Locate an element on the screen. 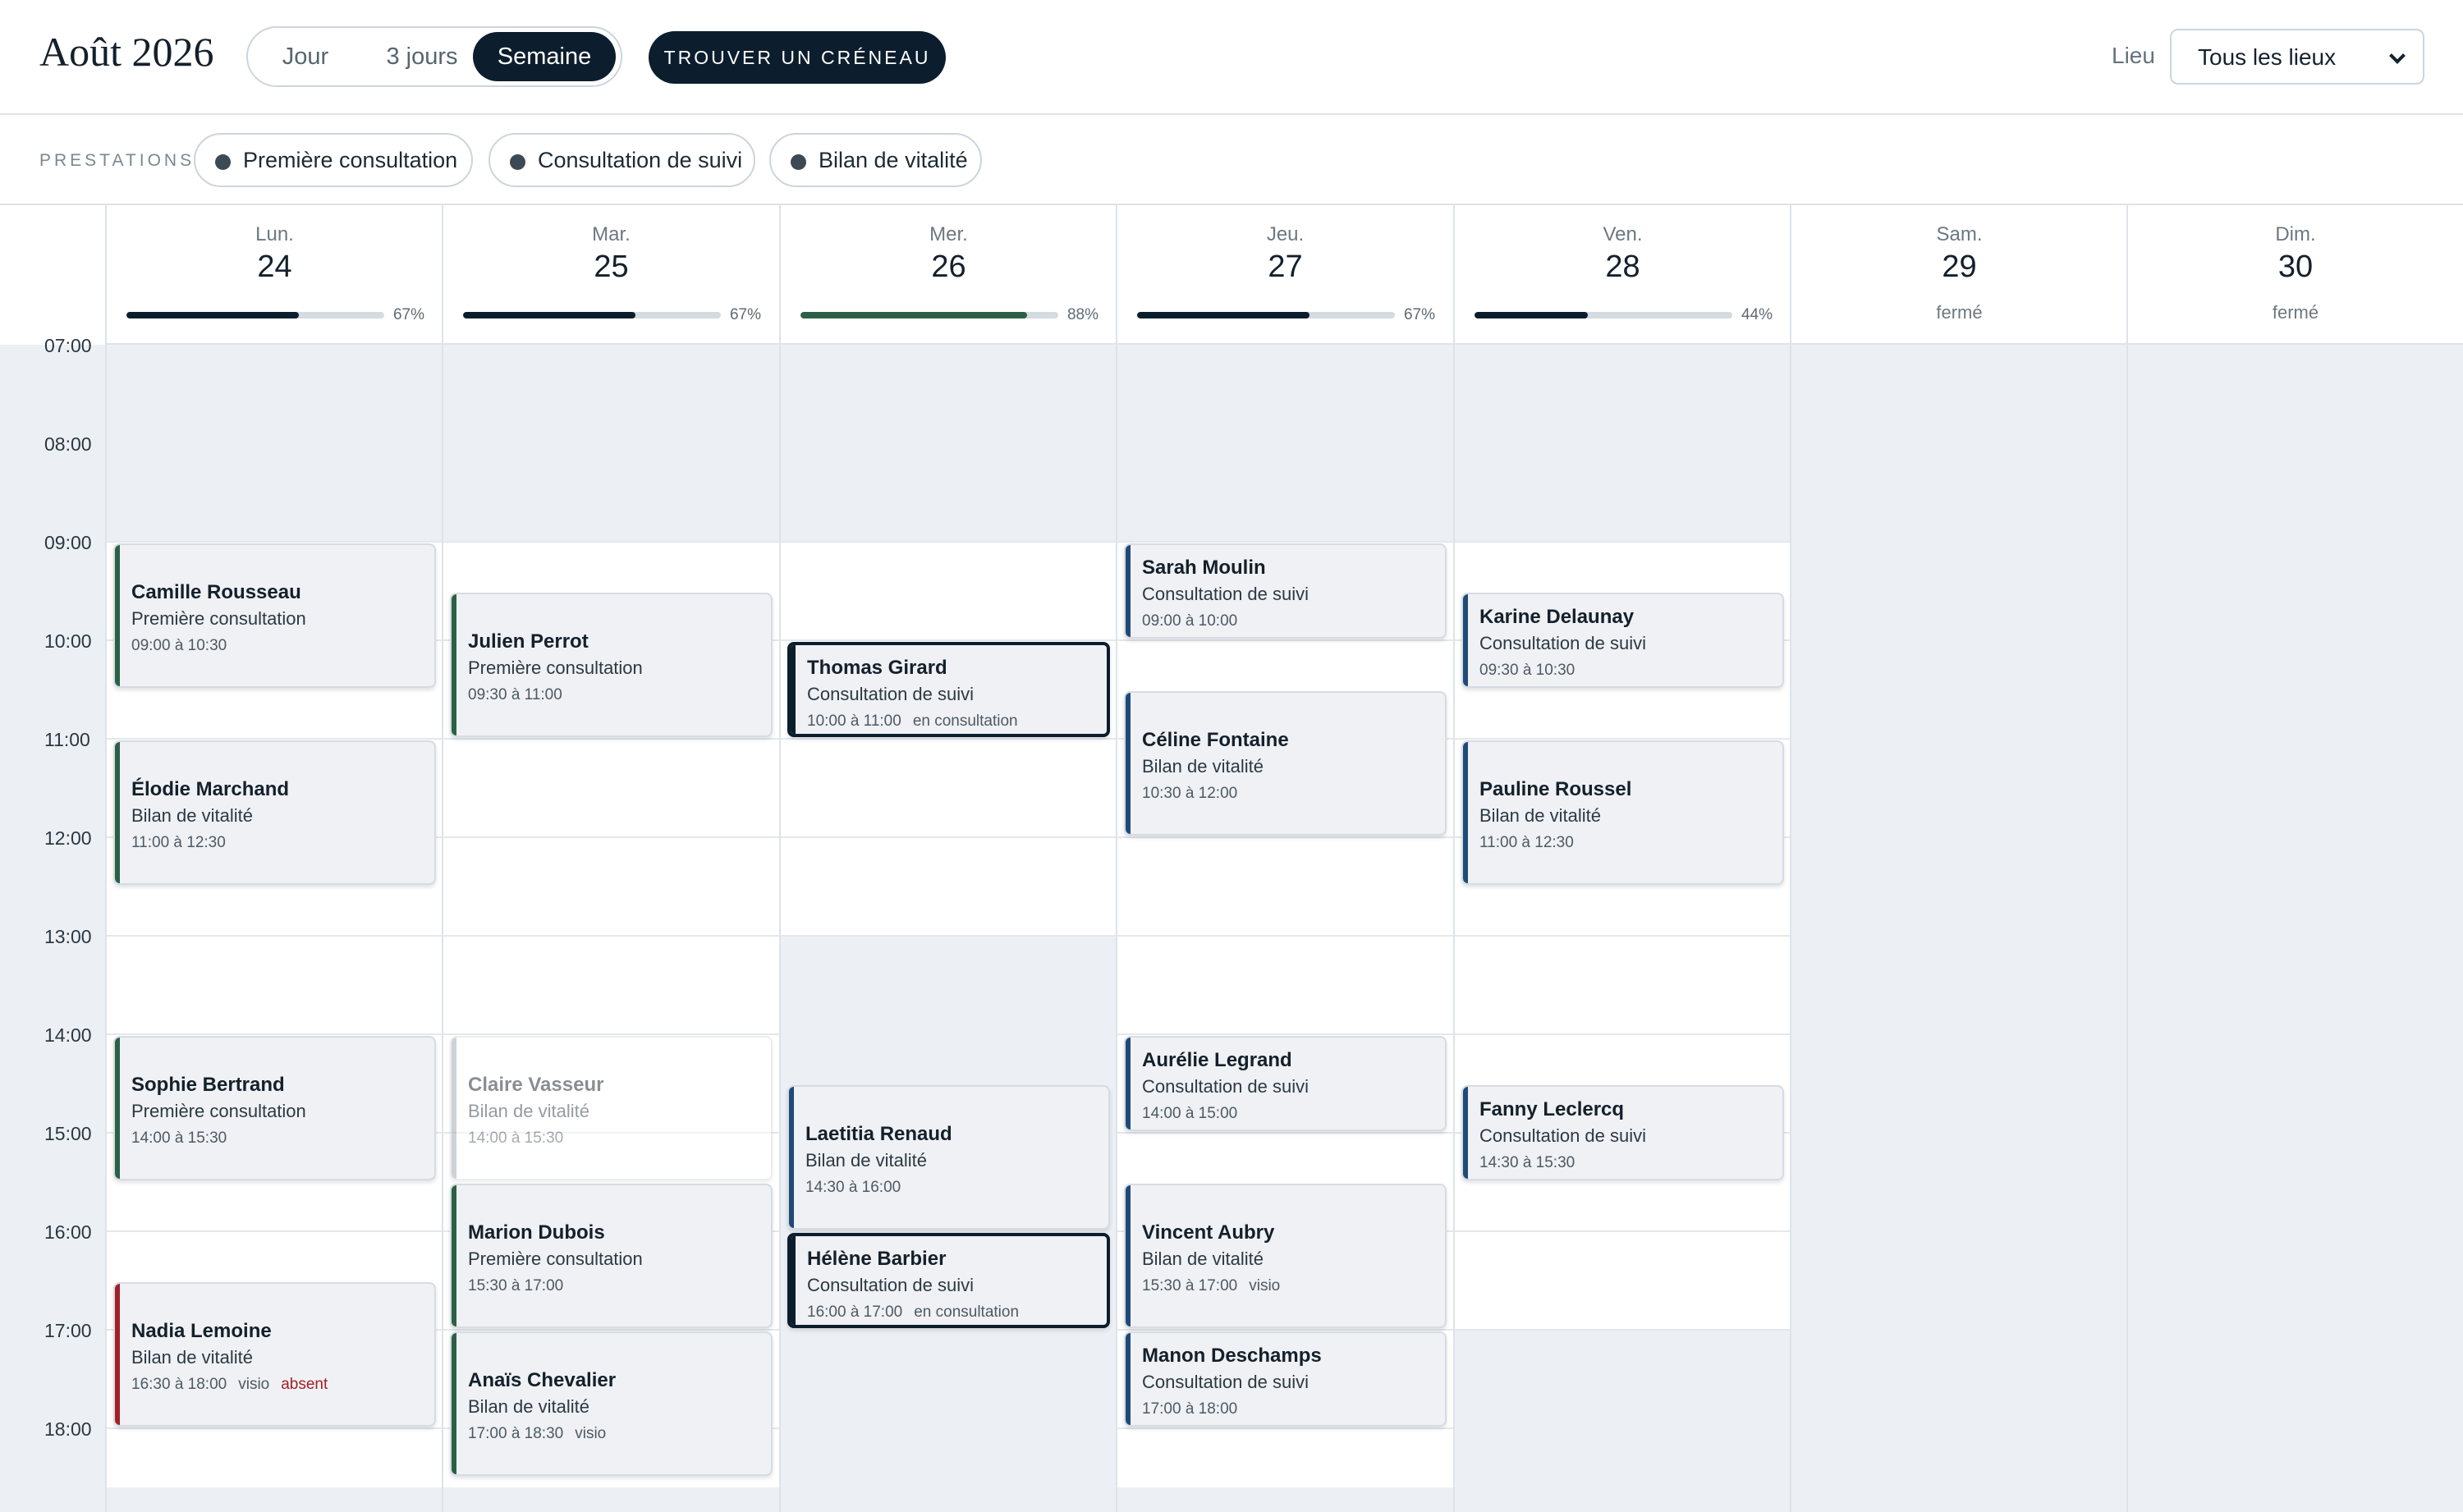 The width and height of the screenshot is (2463, 1512). patient-name: Laetitia Renaud is located at coordinates (879, 1134).